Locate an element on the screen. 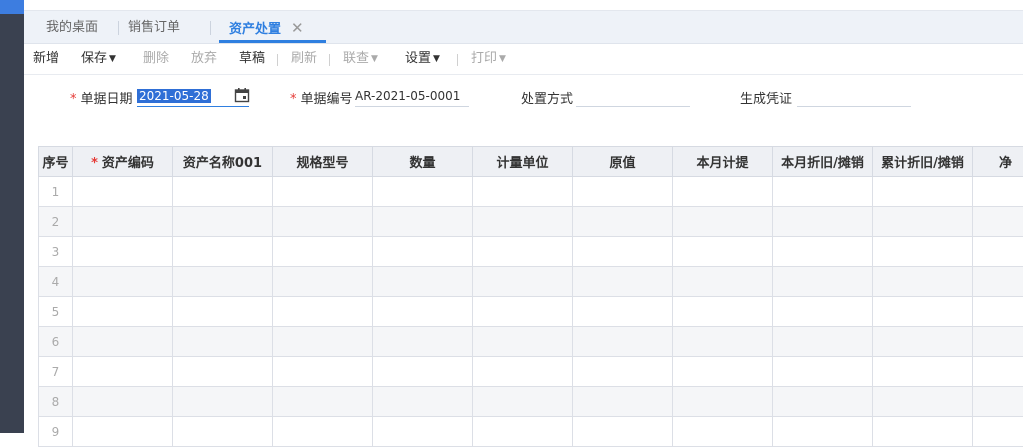  disposal-method-field is located at coordinates (633, 96).